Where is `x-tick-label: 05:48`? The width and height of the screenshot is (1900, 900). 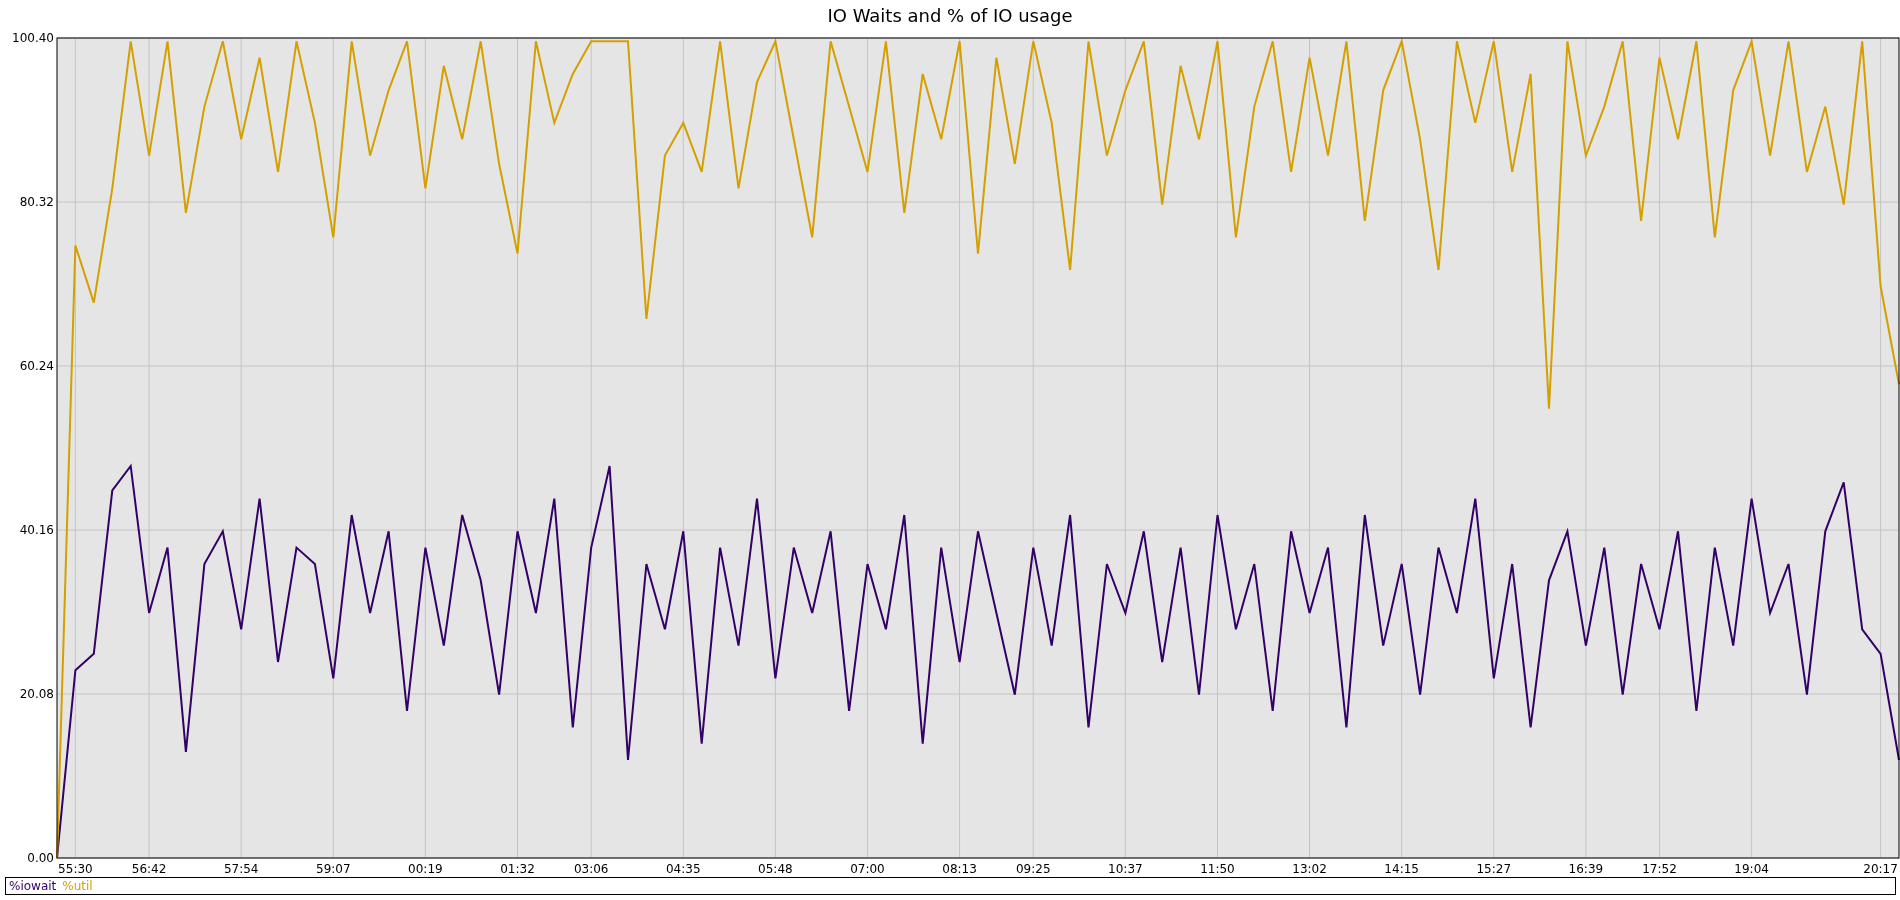 x-tick-label: 05:48 is located at coordinates (775, 869).